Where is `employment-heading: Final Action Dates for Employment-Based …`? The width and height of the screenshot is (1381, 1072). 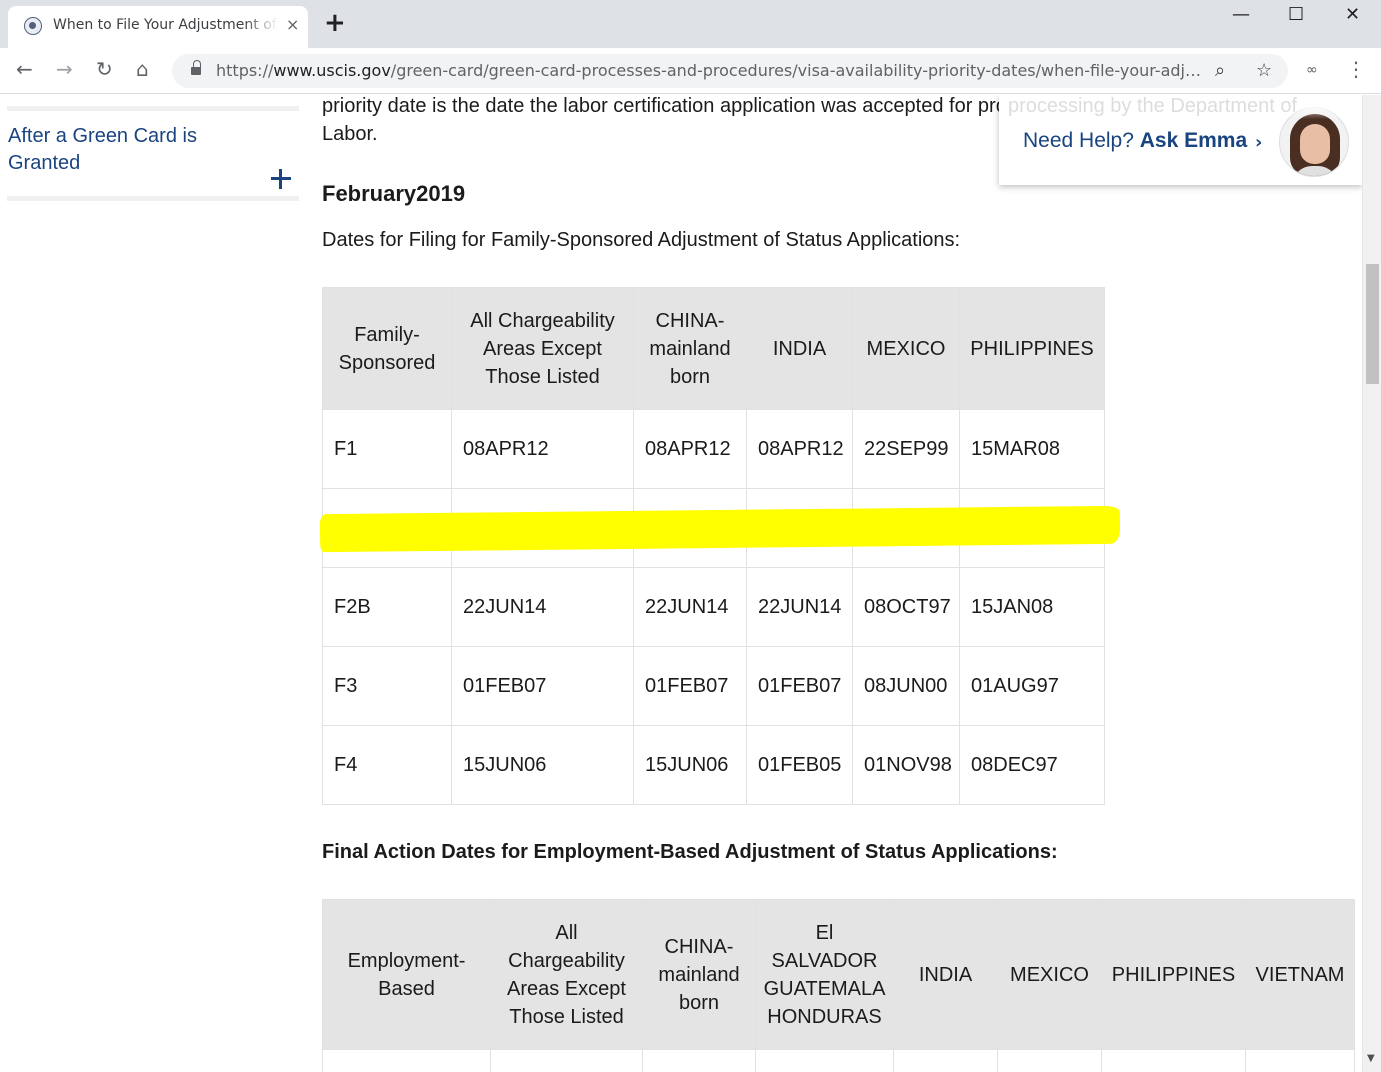 employment-heading: Final Action Dates for Employment-Based … is located at coordinates (690, 852).